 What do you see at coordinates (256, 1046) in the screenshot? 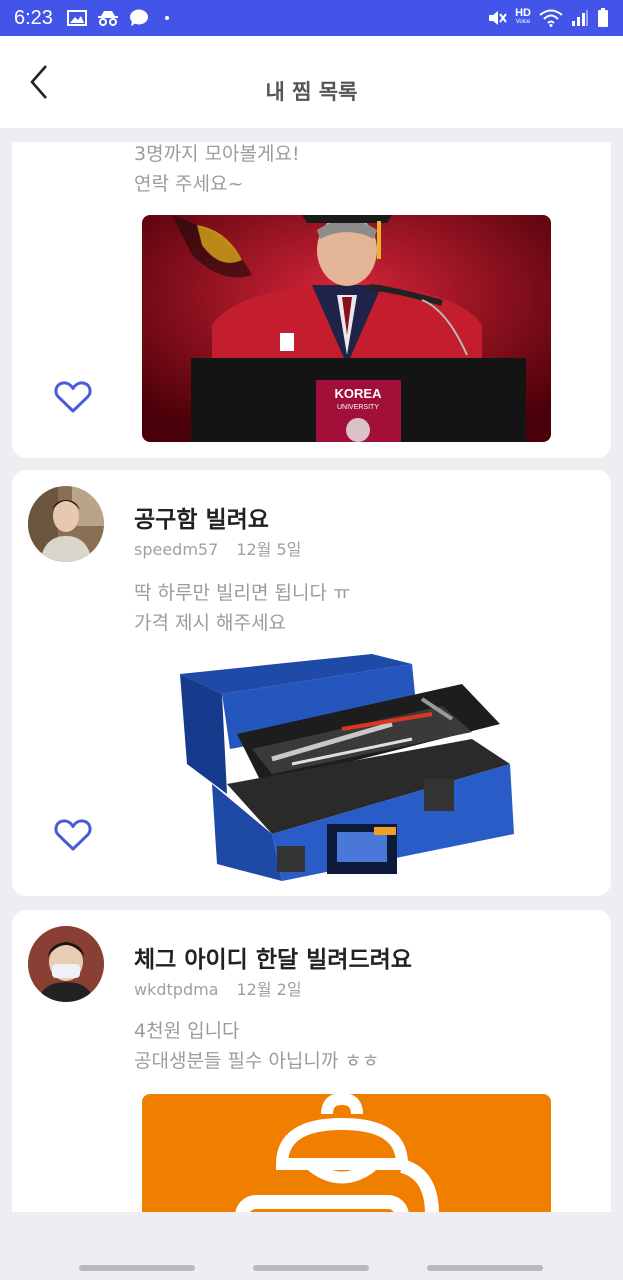
I see `post-body: 4천원 입니다 공대생분들 필수 아닙니까 ㅎㅎ` at bounding box center [256, 1046].